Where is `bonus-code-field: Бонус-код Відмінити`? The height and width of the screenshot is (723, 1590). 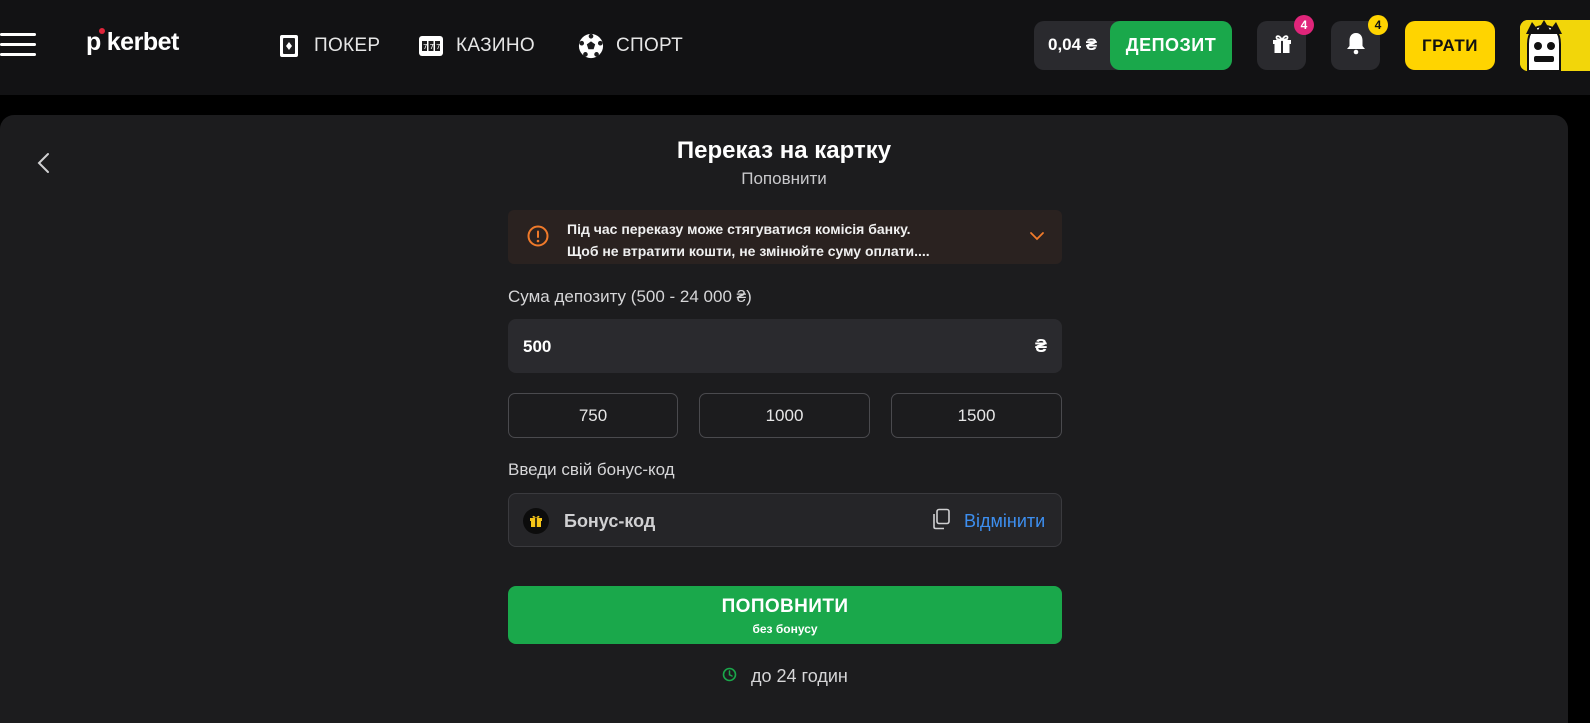
bonus-code-field: Бонус-код Відмінити is located at coordinates (785, 520).